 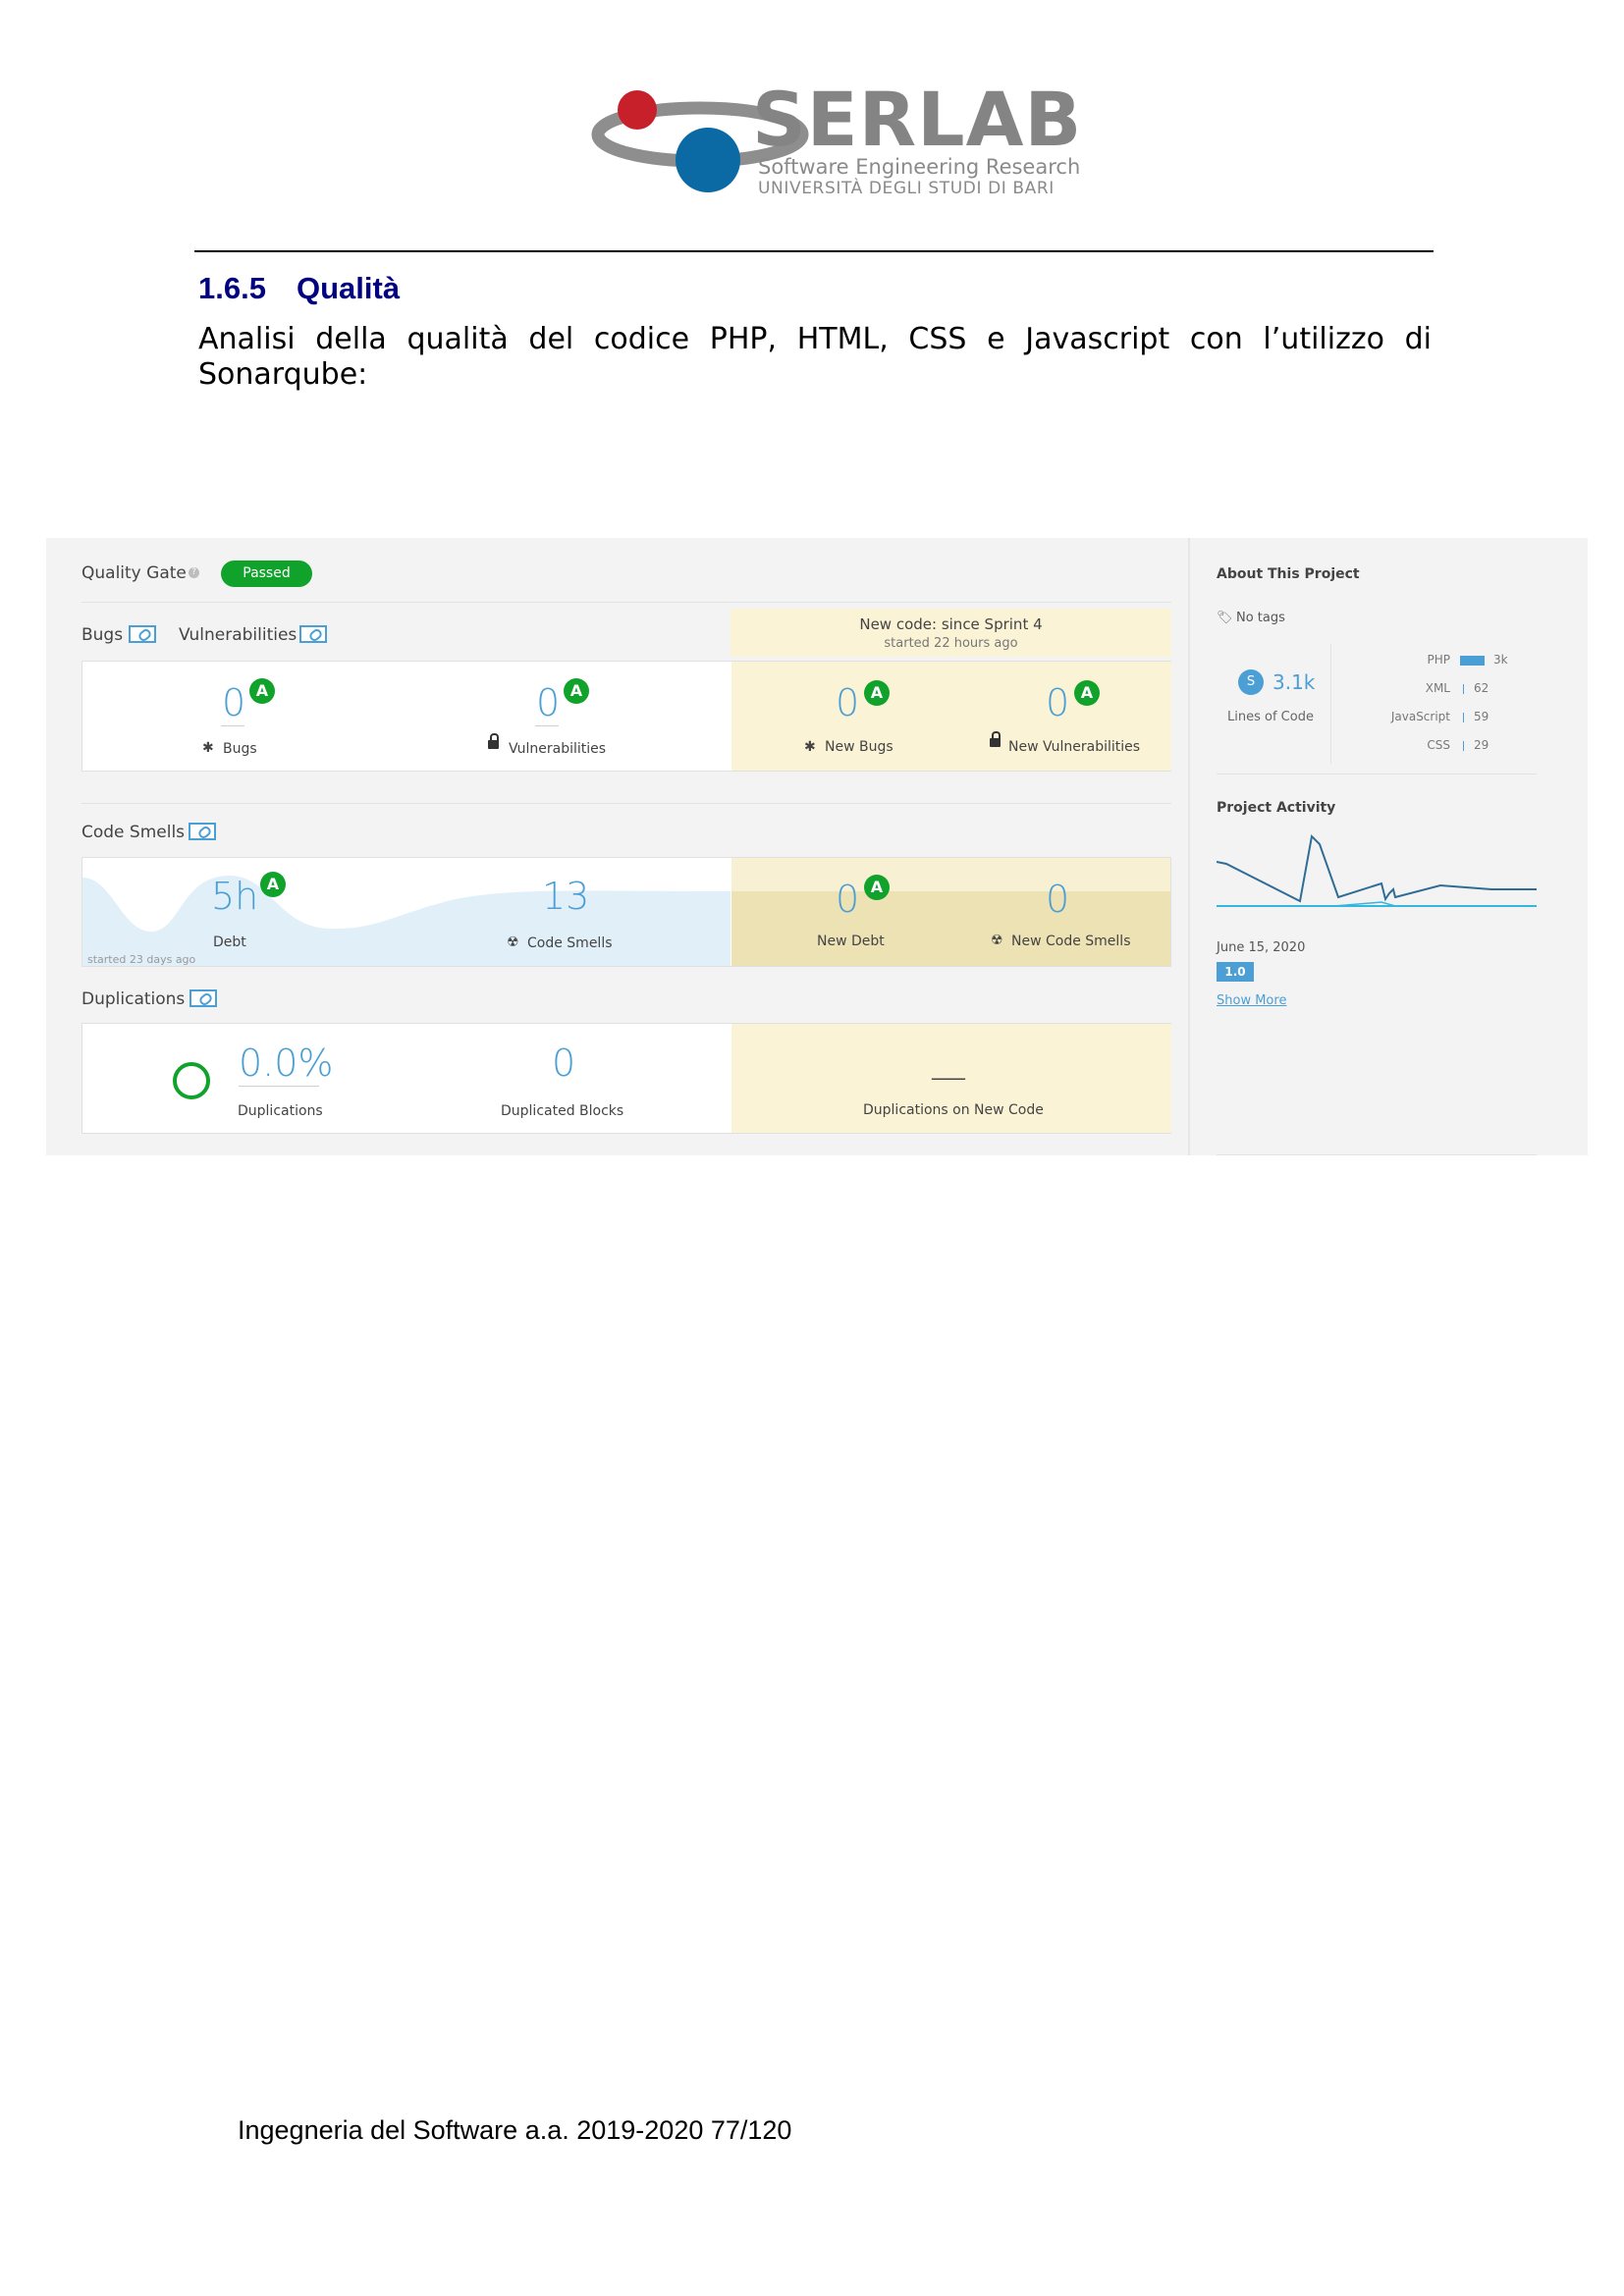 I want to click on section-number: 1.6.5, so click(x=232, y=288).